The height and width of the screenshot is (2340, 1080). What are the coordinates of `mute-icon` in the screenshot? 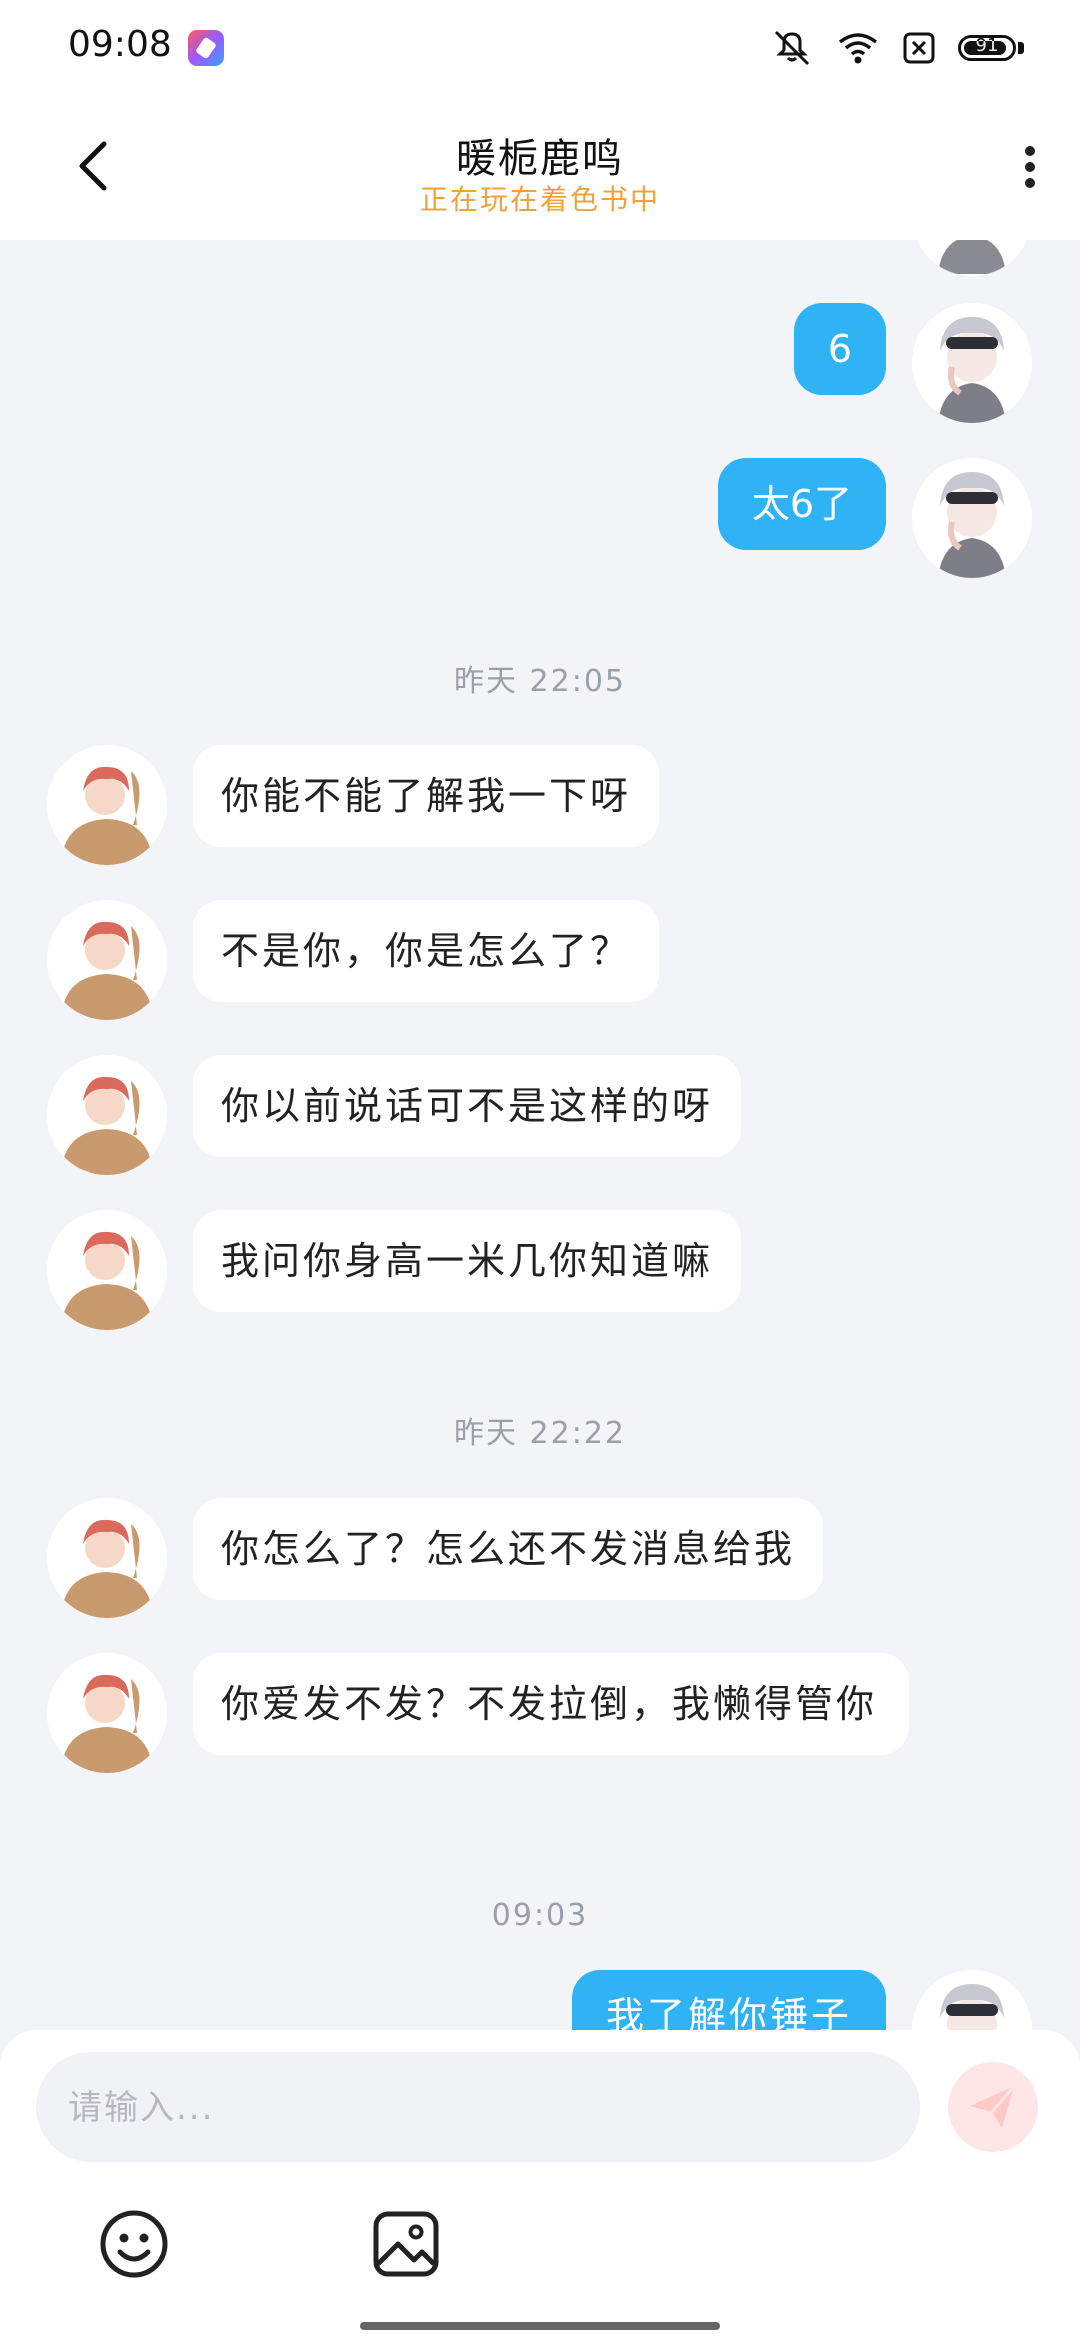 It's located at (792, 48).